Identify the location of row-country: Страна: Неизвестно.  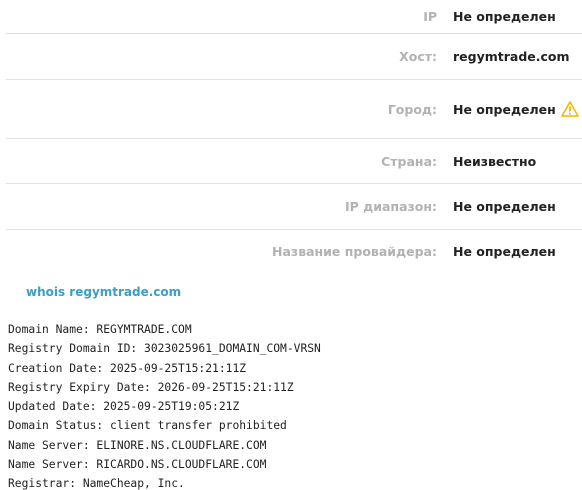
(294, 161).